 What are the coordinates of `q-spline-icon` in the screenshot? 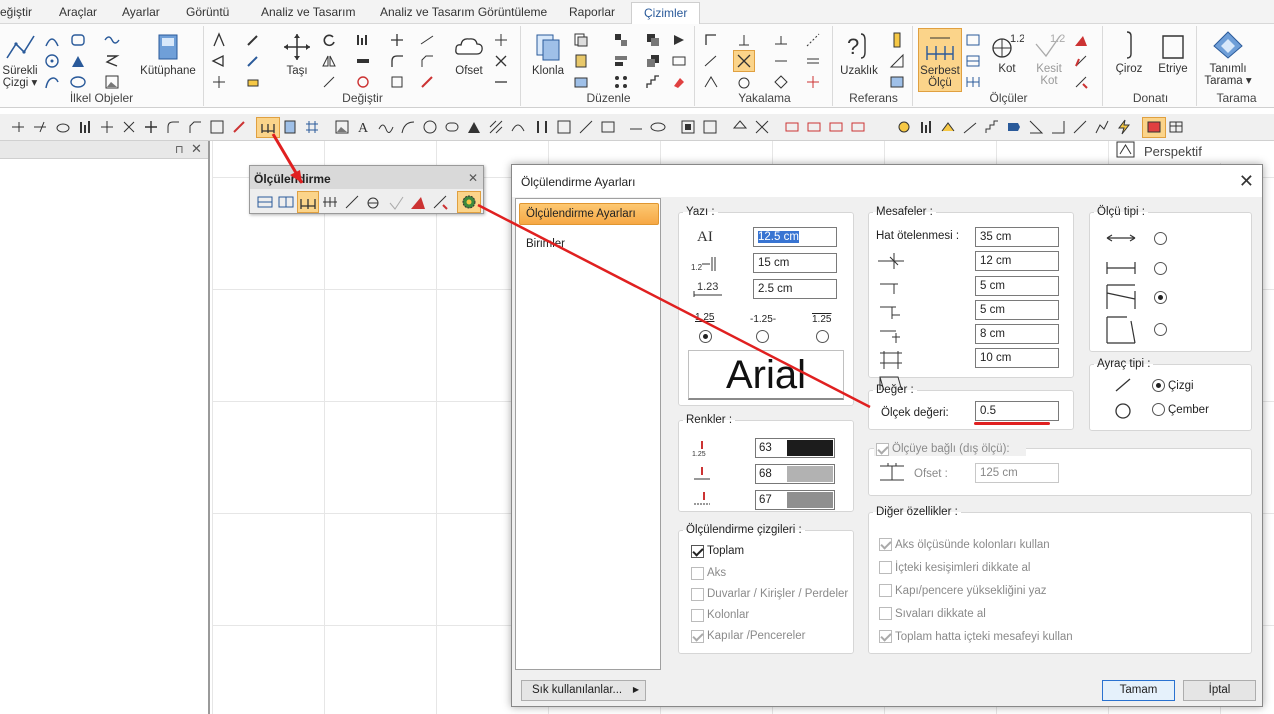 It's located at (518, 127).